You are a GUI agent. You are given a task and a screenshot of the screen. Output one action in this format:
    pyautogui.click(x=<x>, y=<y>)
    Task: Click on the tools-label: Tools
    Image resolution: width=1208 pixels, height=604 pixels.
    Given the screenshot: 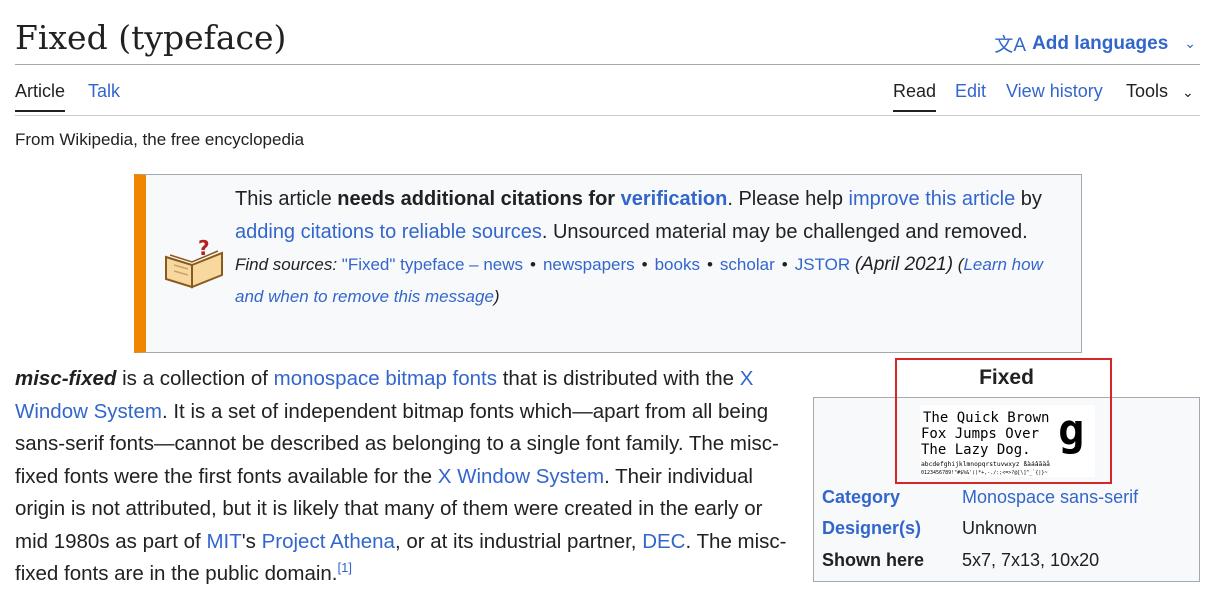 What is the action you would take?
    pyautogui.click(x=1147, y=91)
    